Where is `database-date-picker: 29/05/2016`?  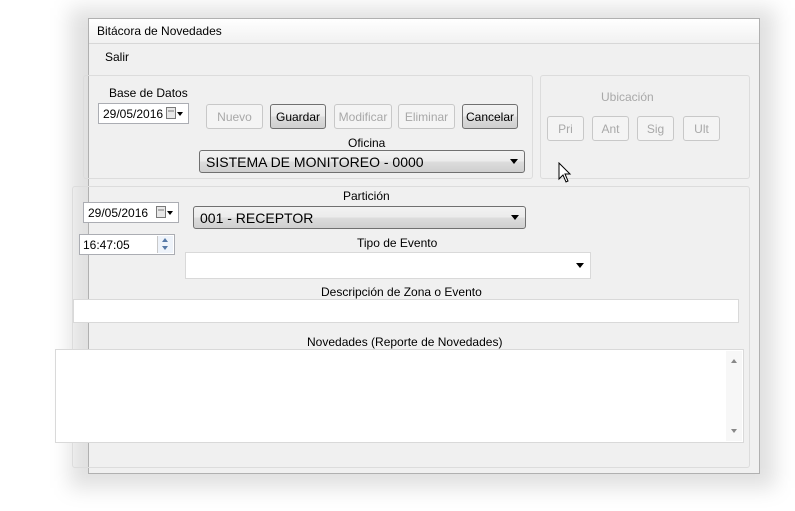 database-date-picker: 29/05/2016 is located at coordinates (143, 113).